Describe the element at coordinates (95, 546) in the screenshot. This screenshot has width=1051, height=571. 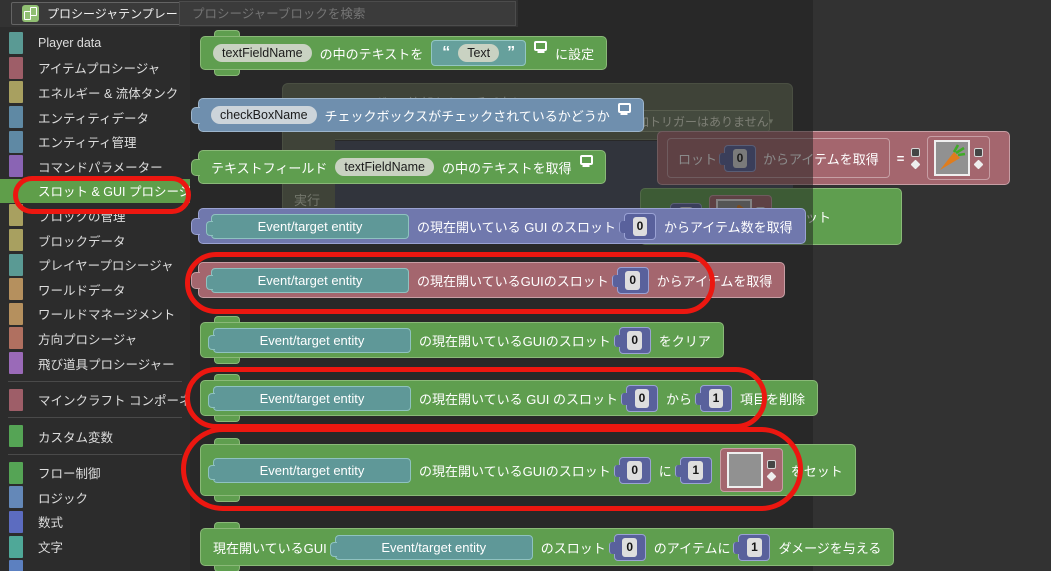
I see `sidebar-item-text: 文字` at that location.